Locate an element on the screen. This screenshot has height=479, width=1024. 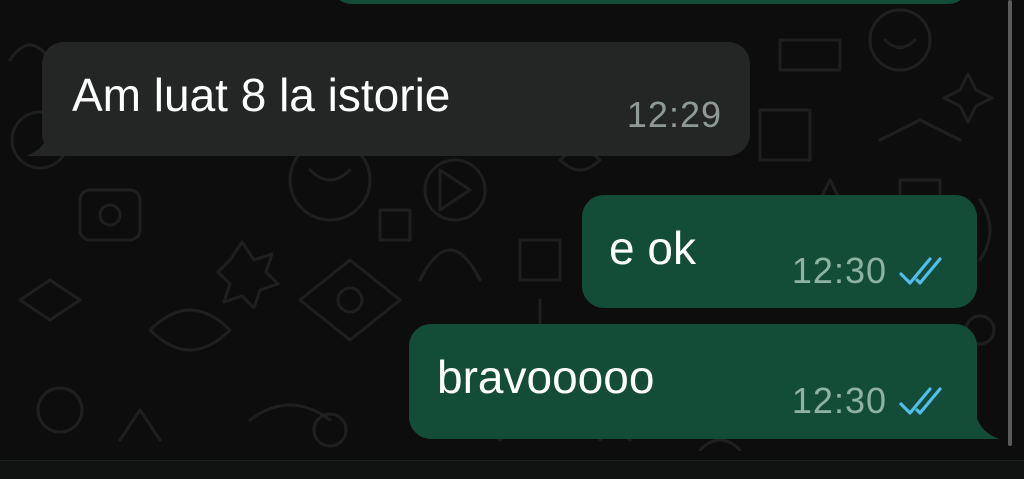
message-bubble-outgoing: e ok 12:30 is located at coordinates (779, 251).